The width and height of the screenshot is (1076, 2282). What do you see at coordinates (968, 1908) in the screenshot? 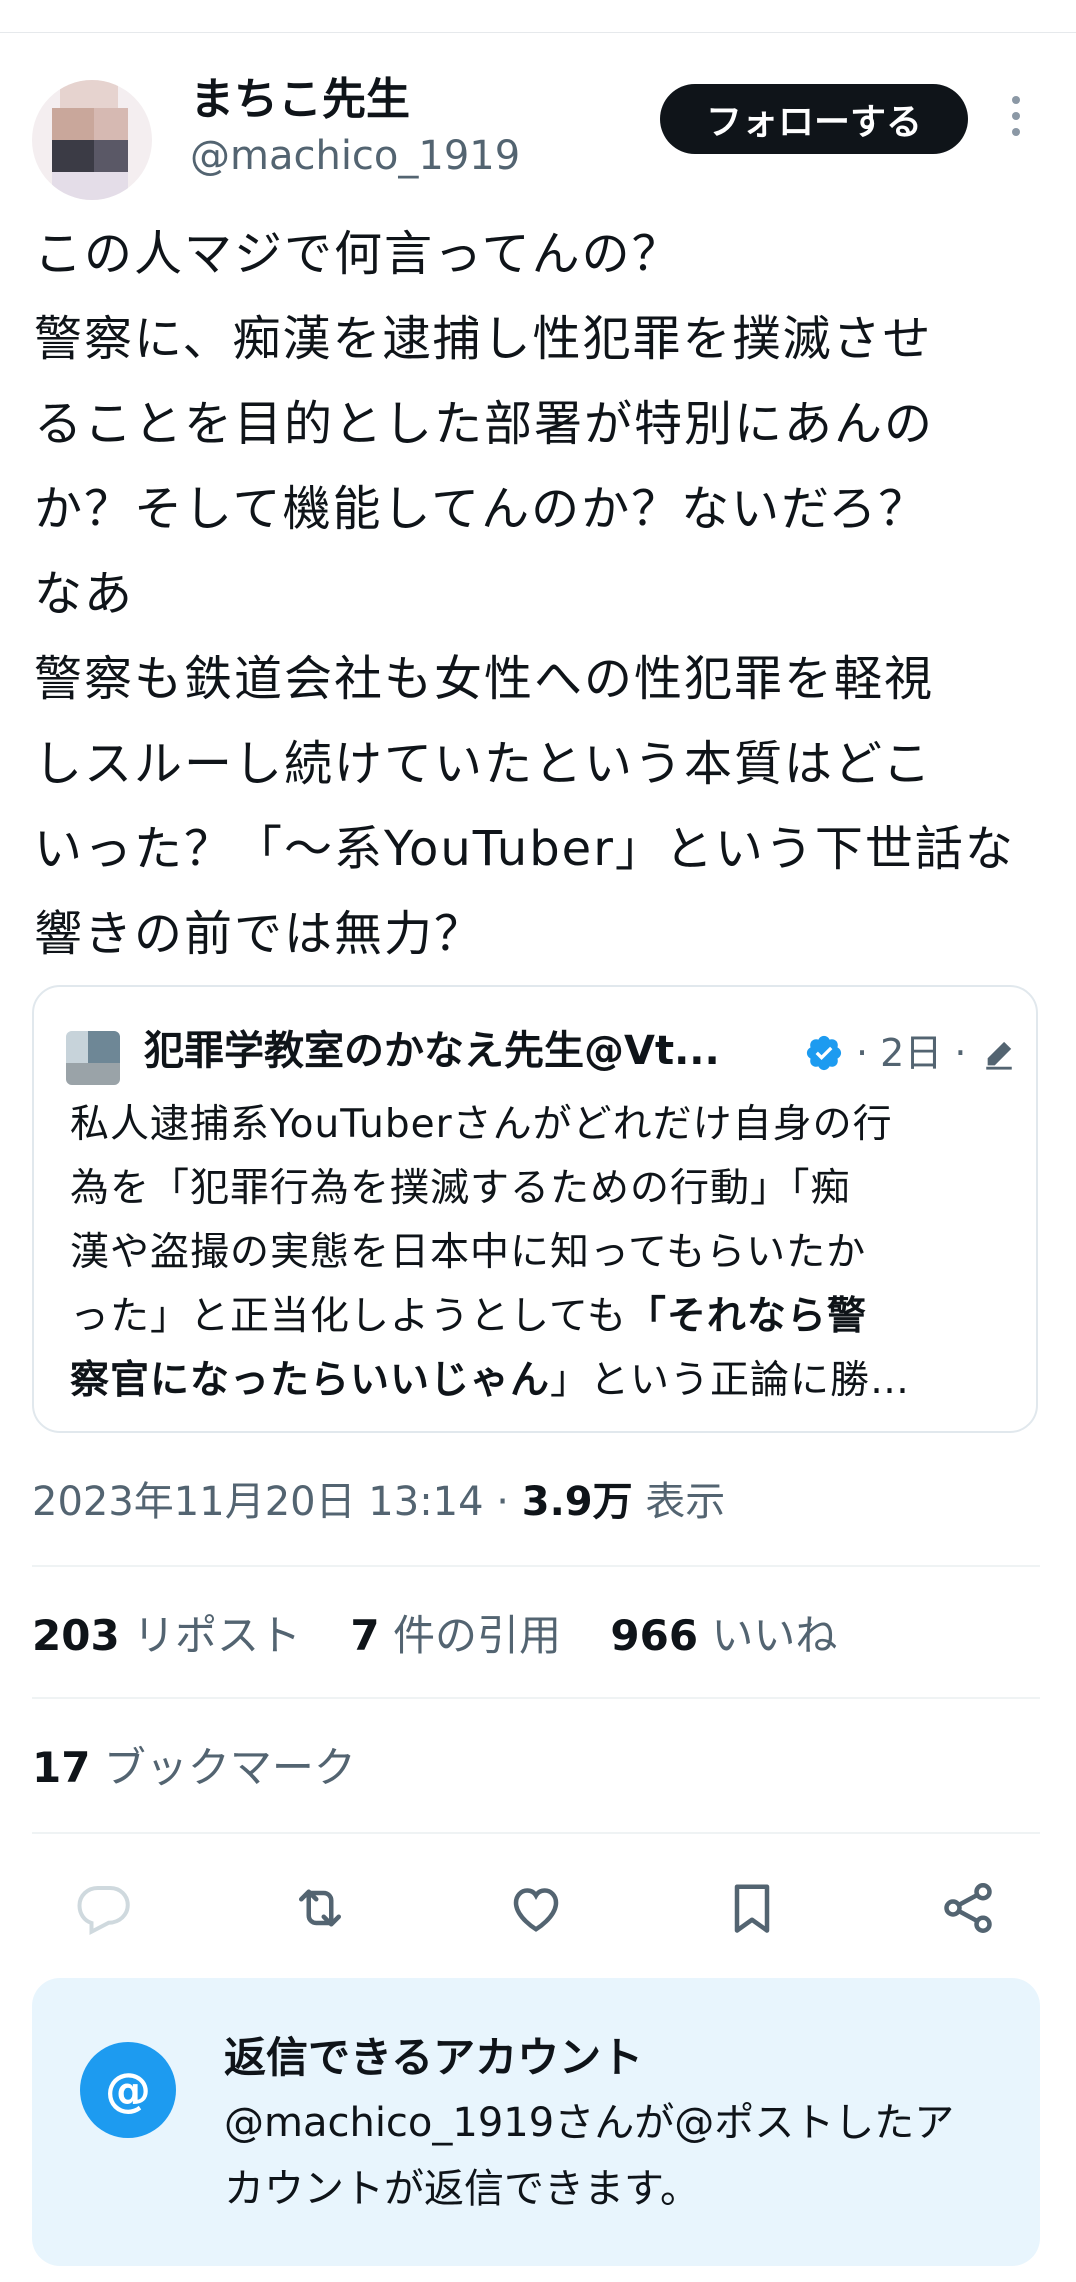
I see `share-icon` at bounding box center [968, 1908].